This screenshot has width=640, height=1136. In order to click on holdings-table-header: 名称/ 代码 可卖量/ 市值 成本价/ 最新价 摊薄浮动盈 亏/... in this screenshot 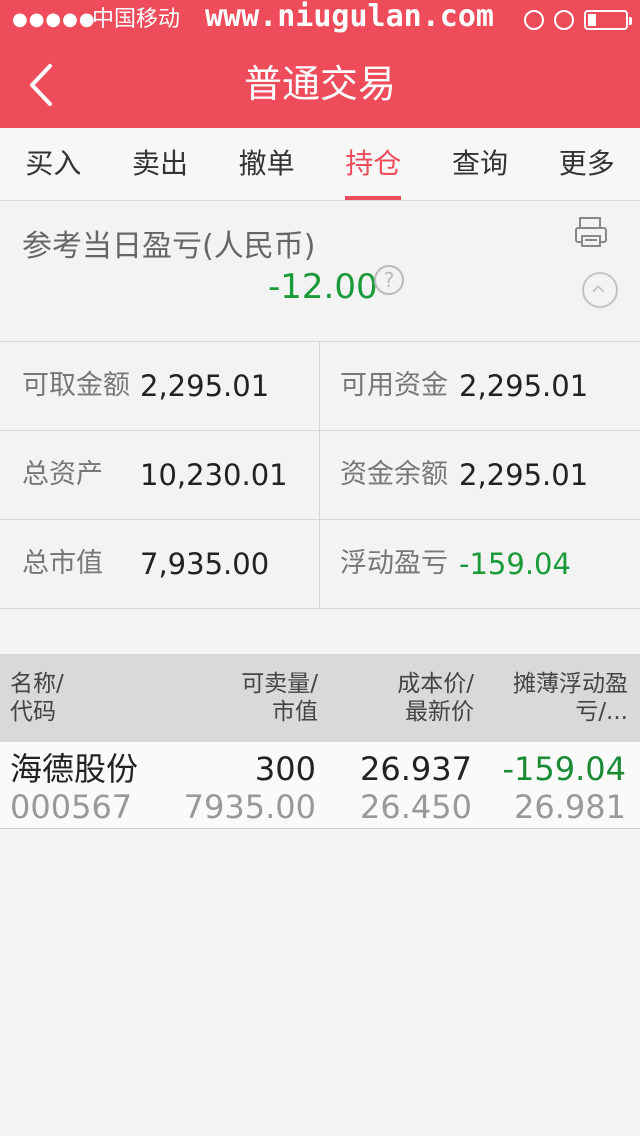, I will do `click(320, 698)`.